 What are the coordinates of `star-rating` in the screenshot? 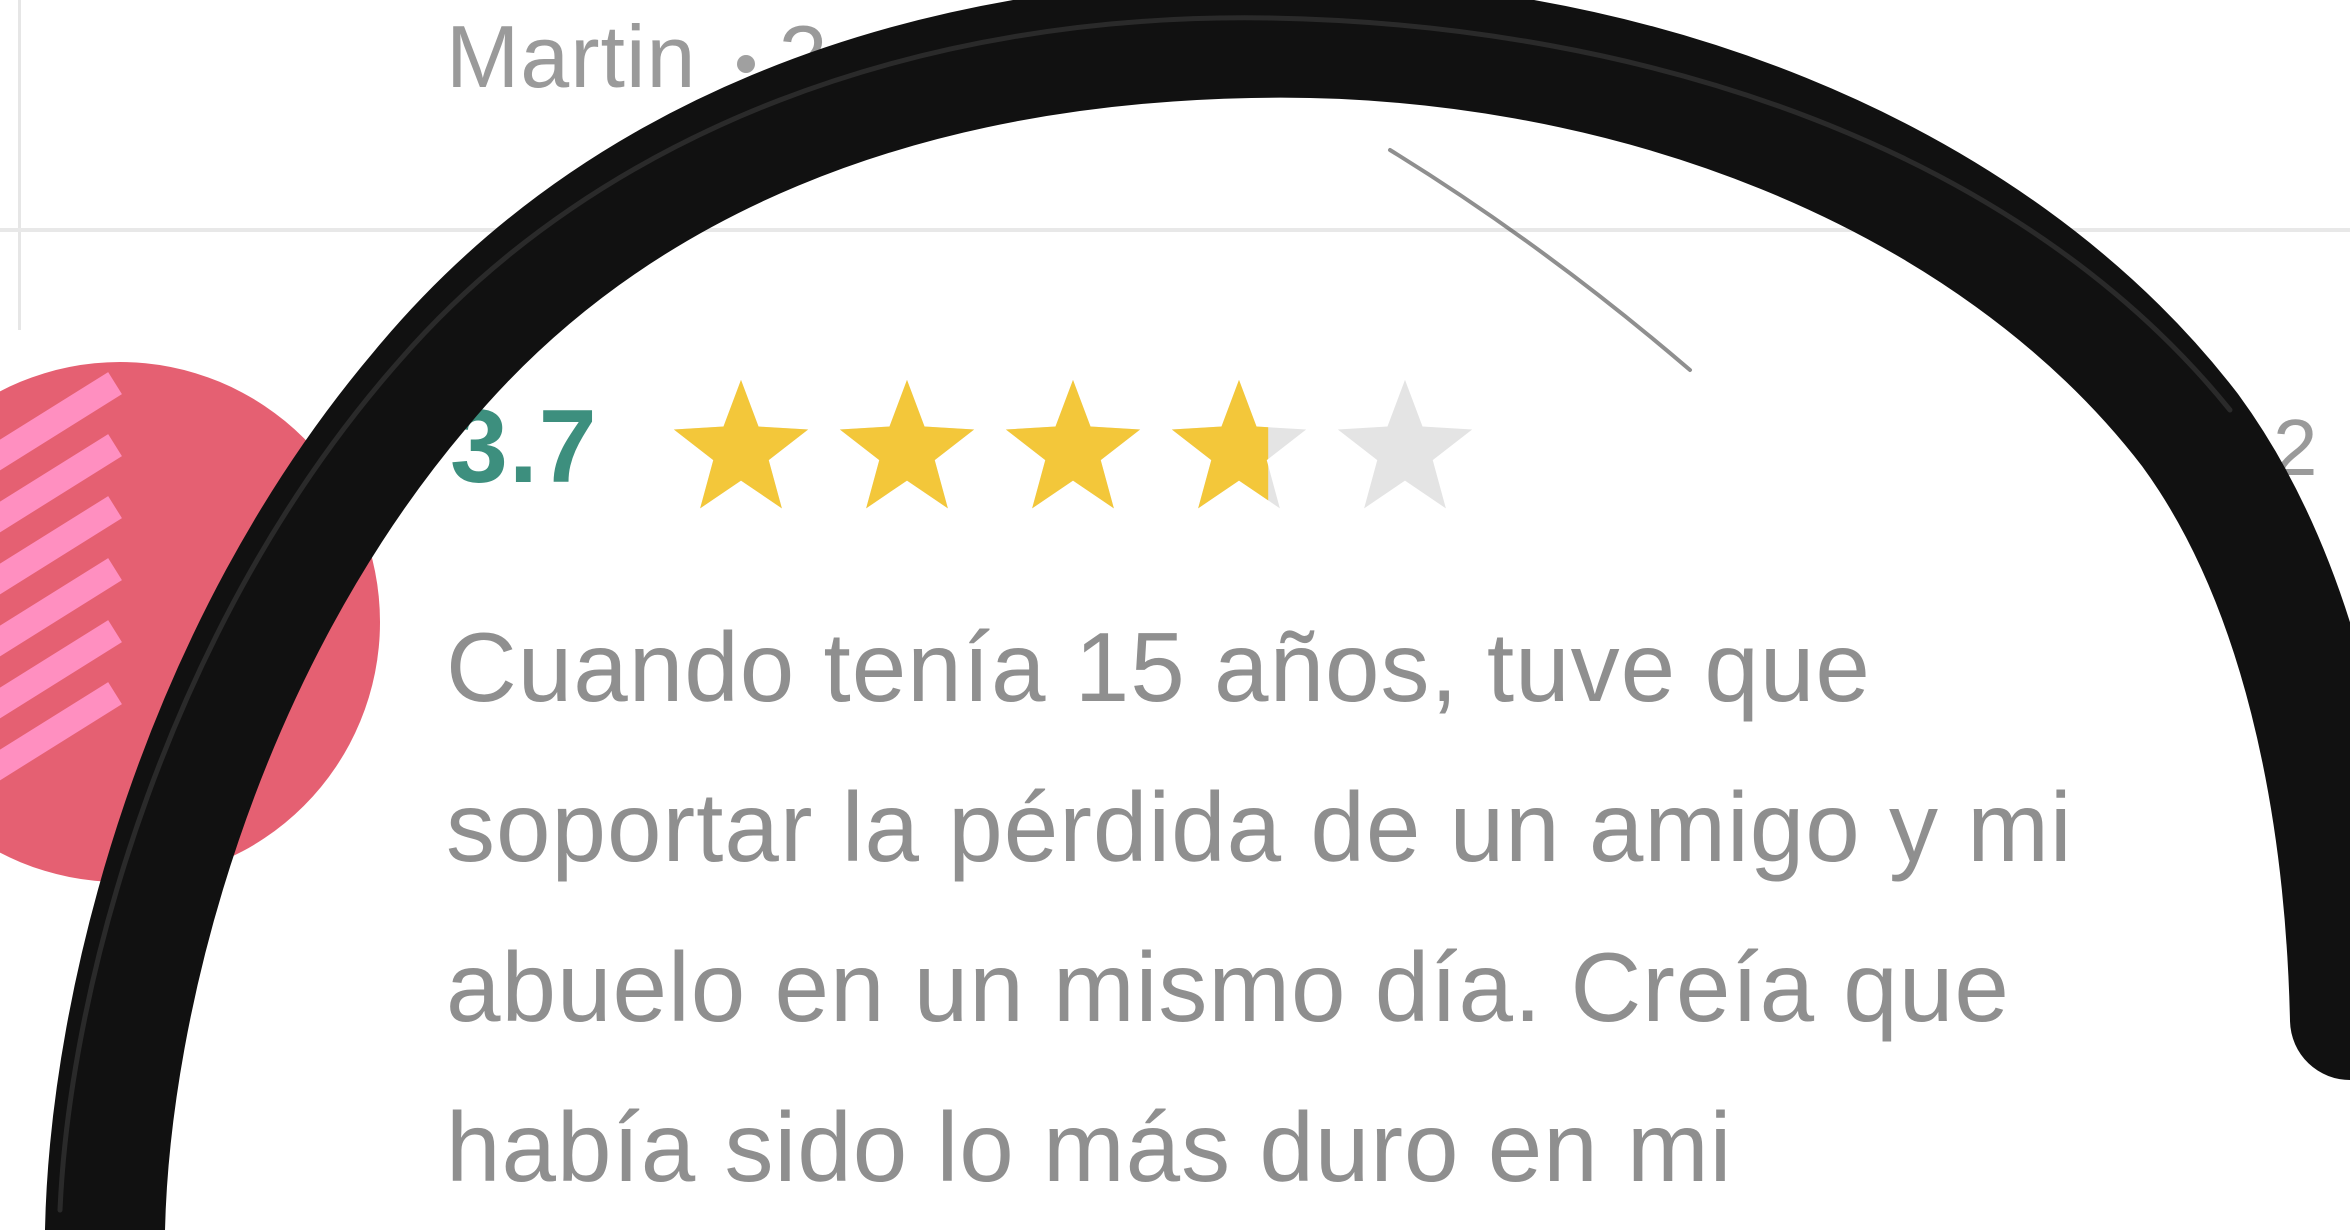 It's located at (1073, 447).